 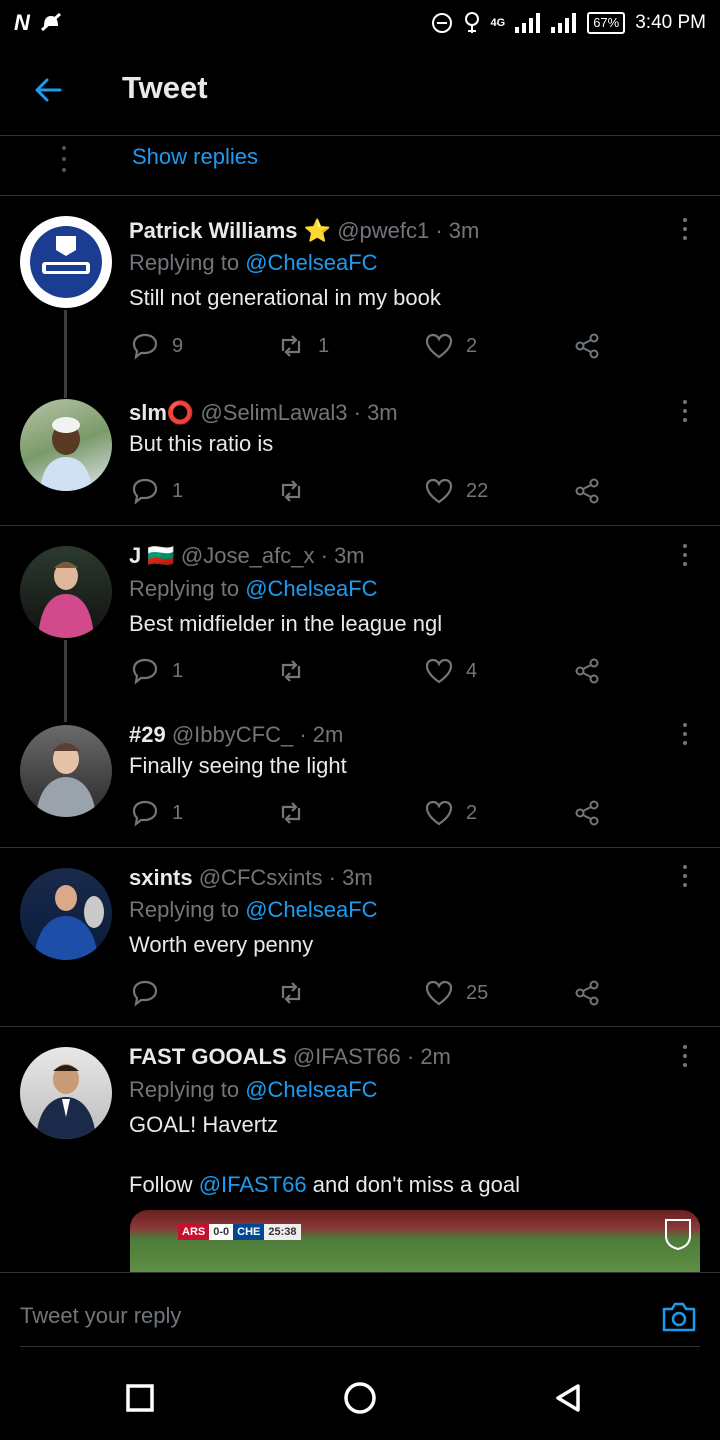 What do you see at coordinates (66, 600) in the screenshot?
I see `player-photo-icon` at bounding box center [66, 600].